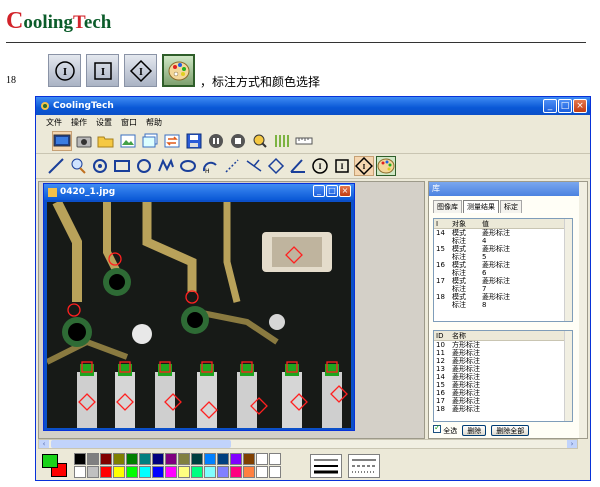 This screenshot has width=600, height=487. What do you see at coordinates (503, 353) in the screenshot?
I see `objects-row: 11 菱形标注` at bounding box center [503, 353].